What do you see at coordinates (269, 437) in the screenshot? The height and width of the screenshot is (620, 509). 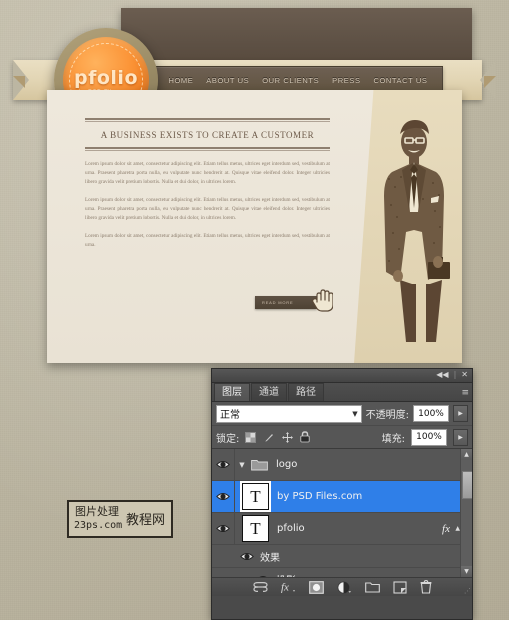 I see `brush-lock-icon` at bounding box center [269, 437].